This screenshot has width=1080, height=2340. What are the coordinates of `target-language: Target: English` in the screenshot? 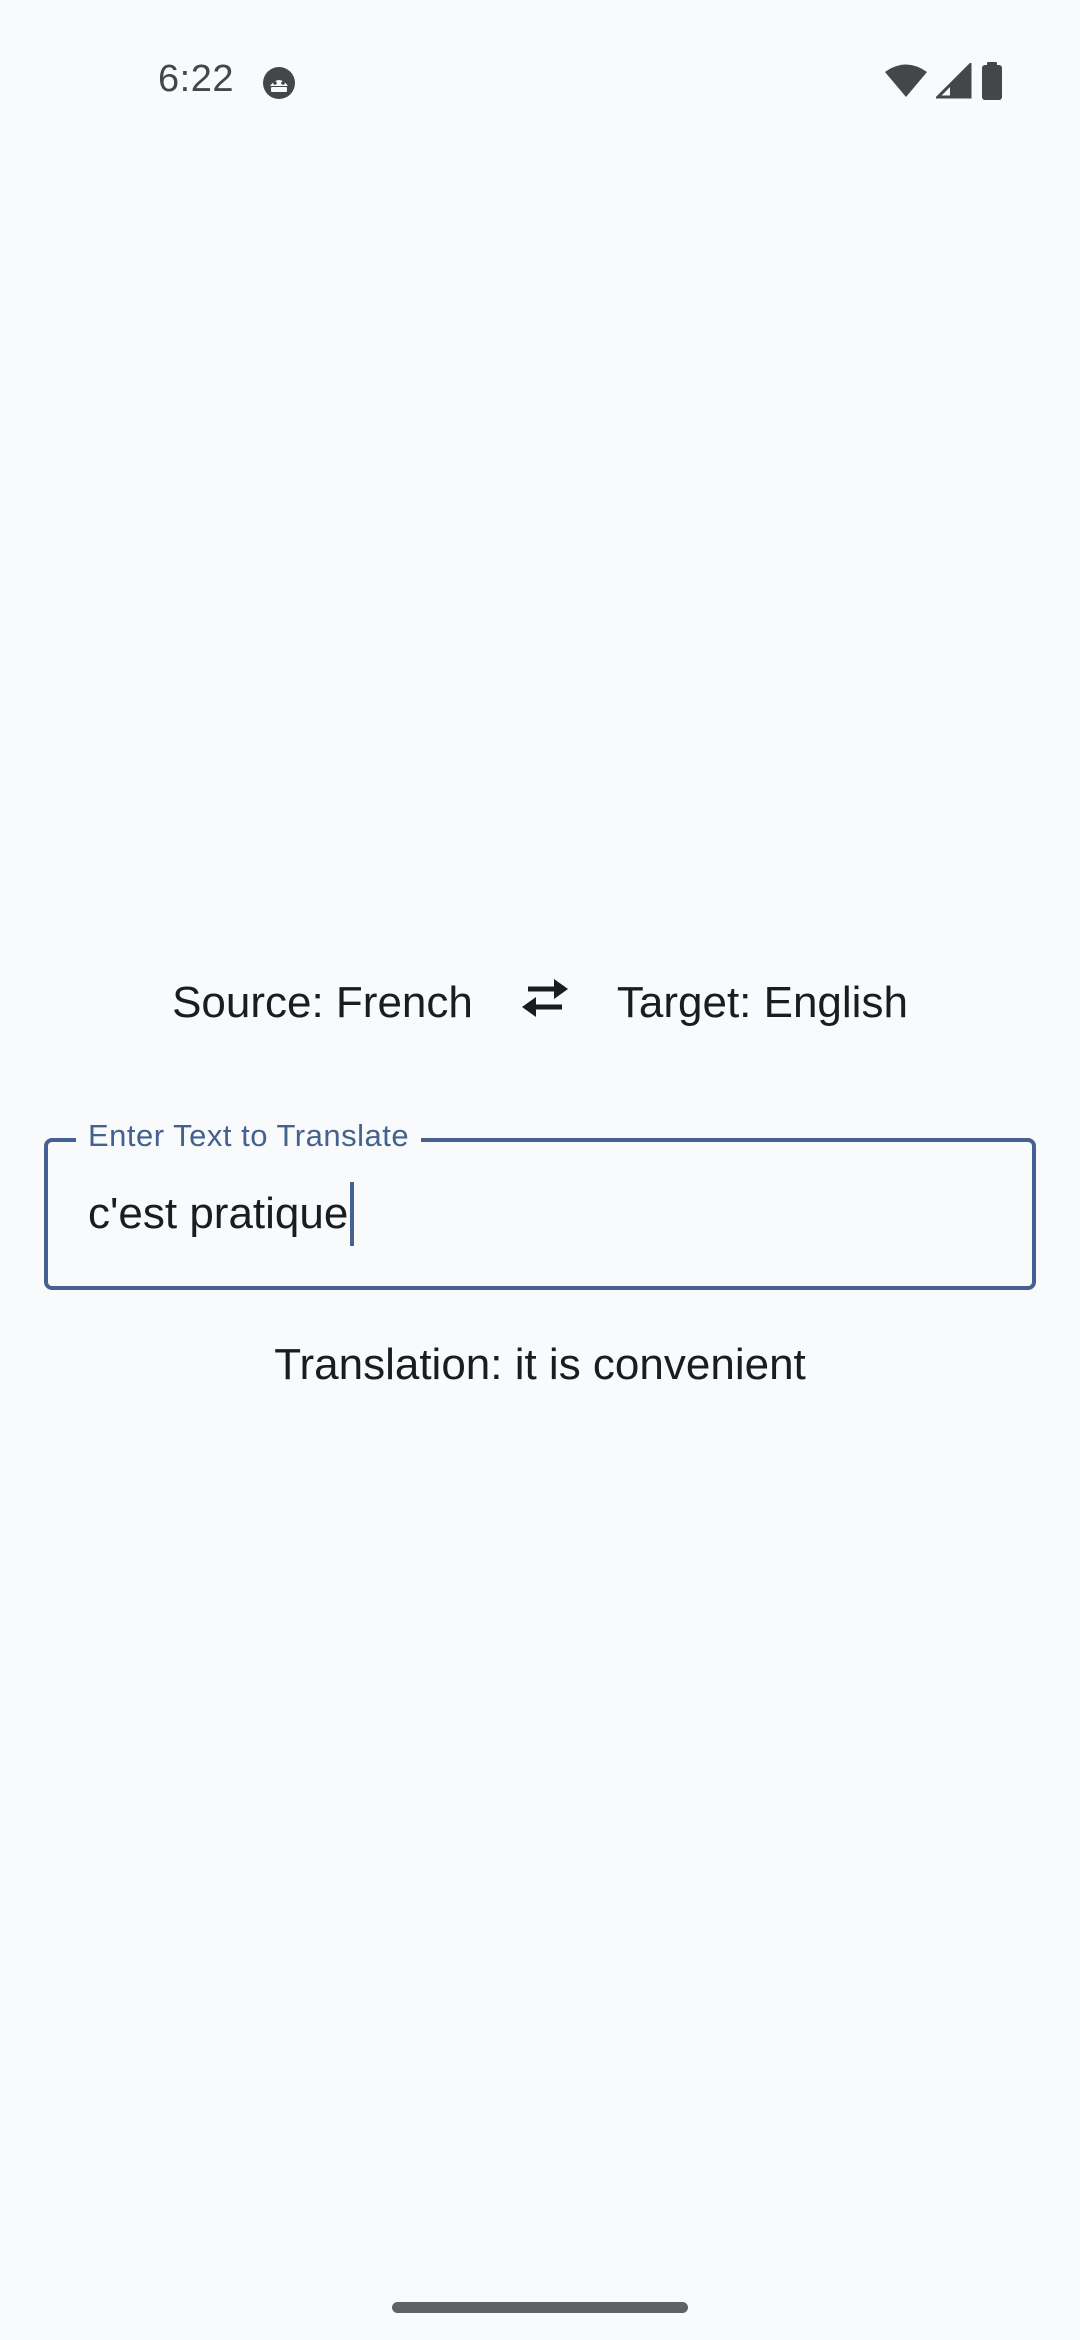 It's located at (762, 1003).